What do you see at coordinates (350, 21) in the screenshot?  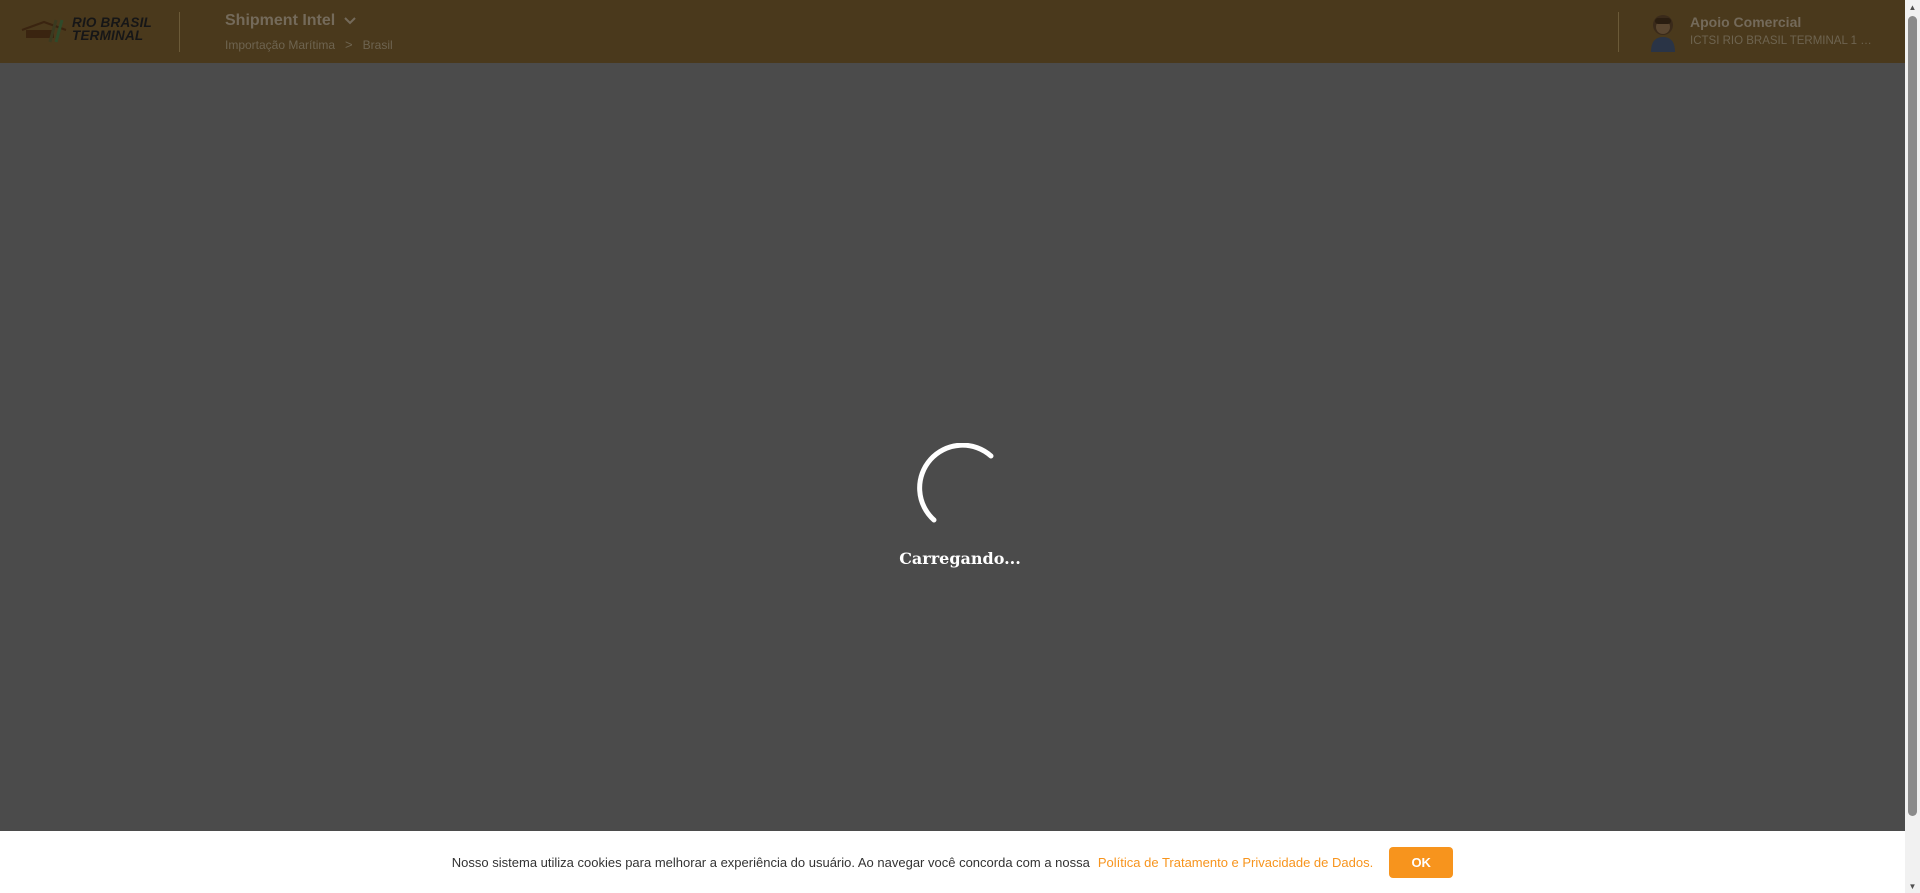 I see `chevron-down-icon` at bounding box center [350, 21].